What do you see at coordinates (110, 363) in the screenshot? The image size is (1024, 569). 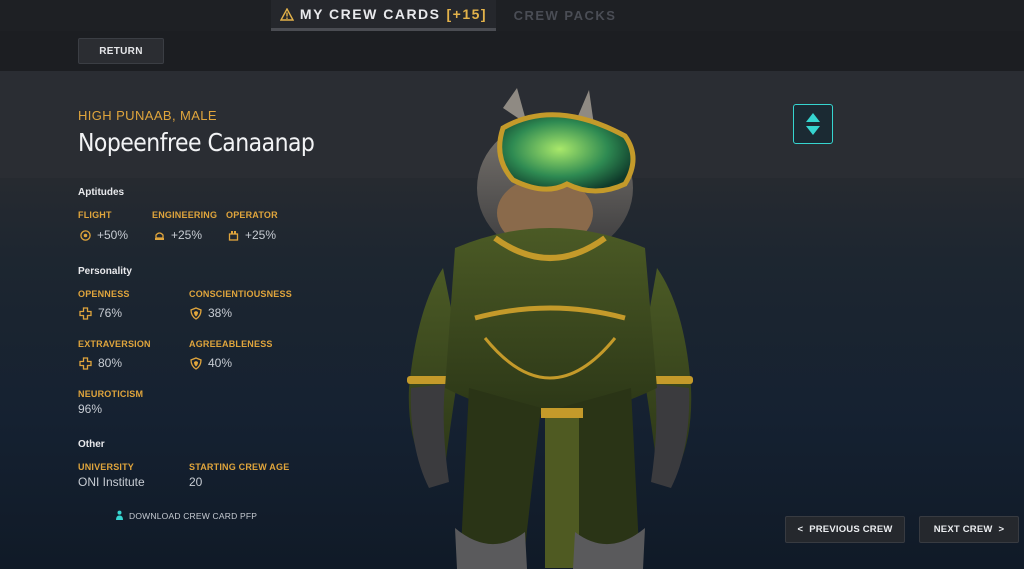 I see `extraversion-value: 80%` at bounding box center [110, 363].